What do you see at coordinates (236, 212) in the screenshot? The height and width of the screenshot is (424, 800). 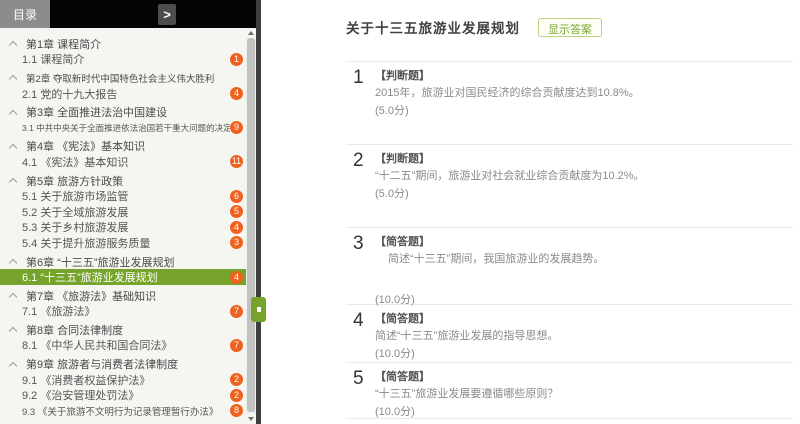 I see `question-count-badge: 5` at bounding box center [236, 212].